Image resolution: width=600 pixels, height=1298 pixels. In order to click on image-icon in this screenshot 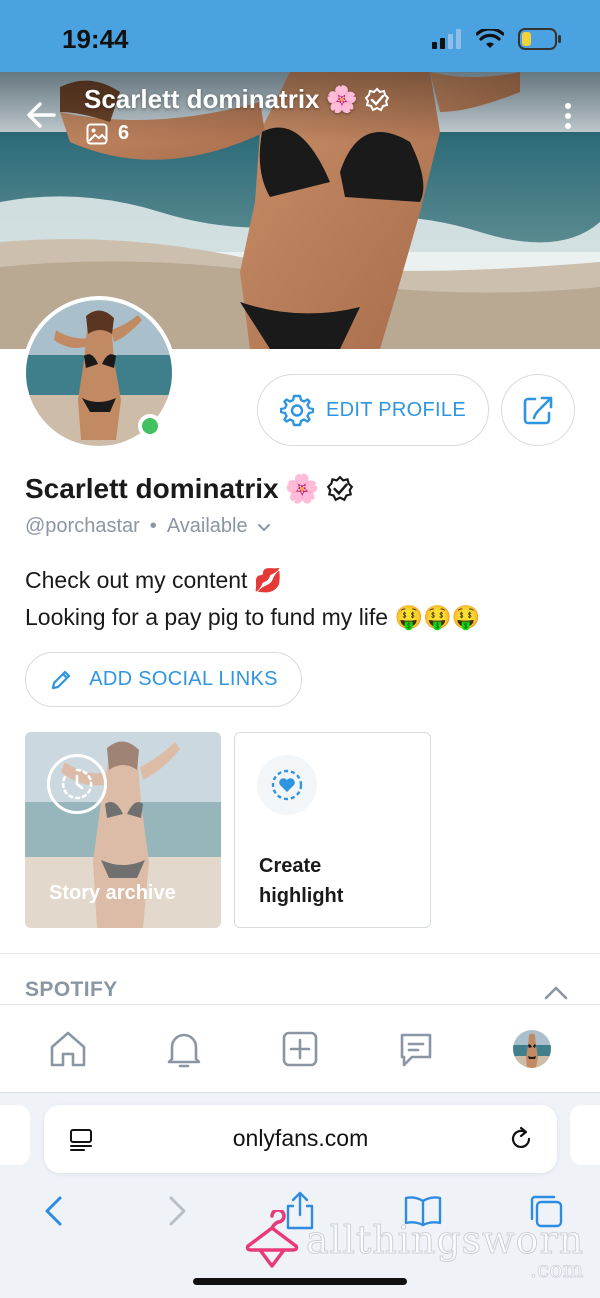, I will do `click(97, 133)`.